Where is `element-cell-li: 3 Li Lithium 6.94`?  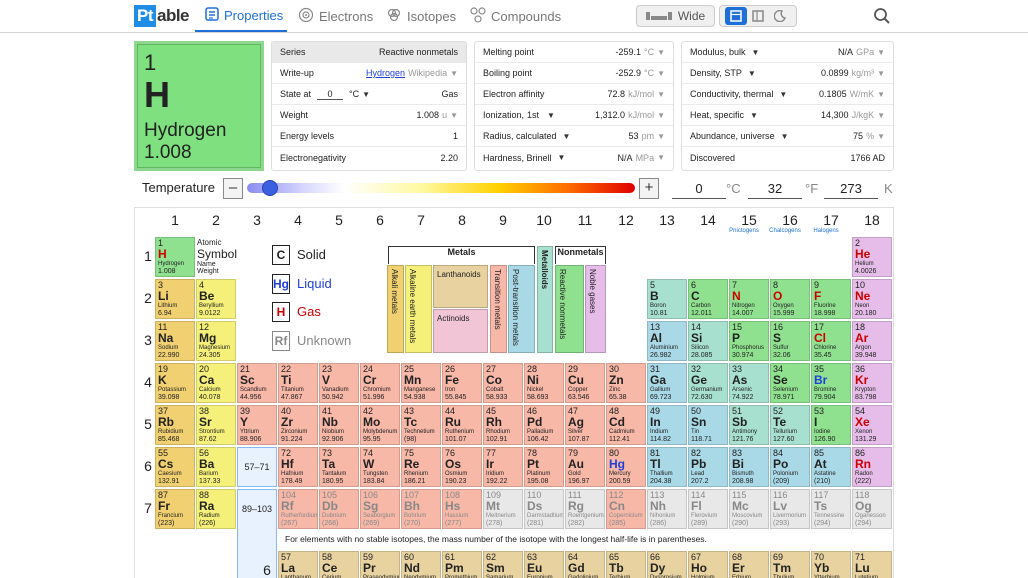
element-cell-li: 3 Li Lithium 6.94 is located at coordinates (175, 299).